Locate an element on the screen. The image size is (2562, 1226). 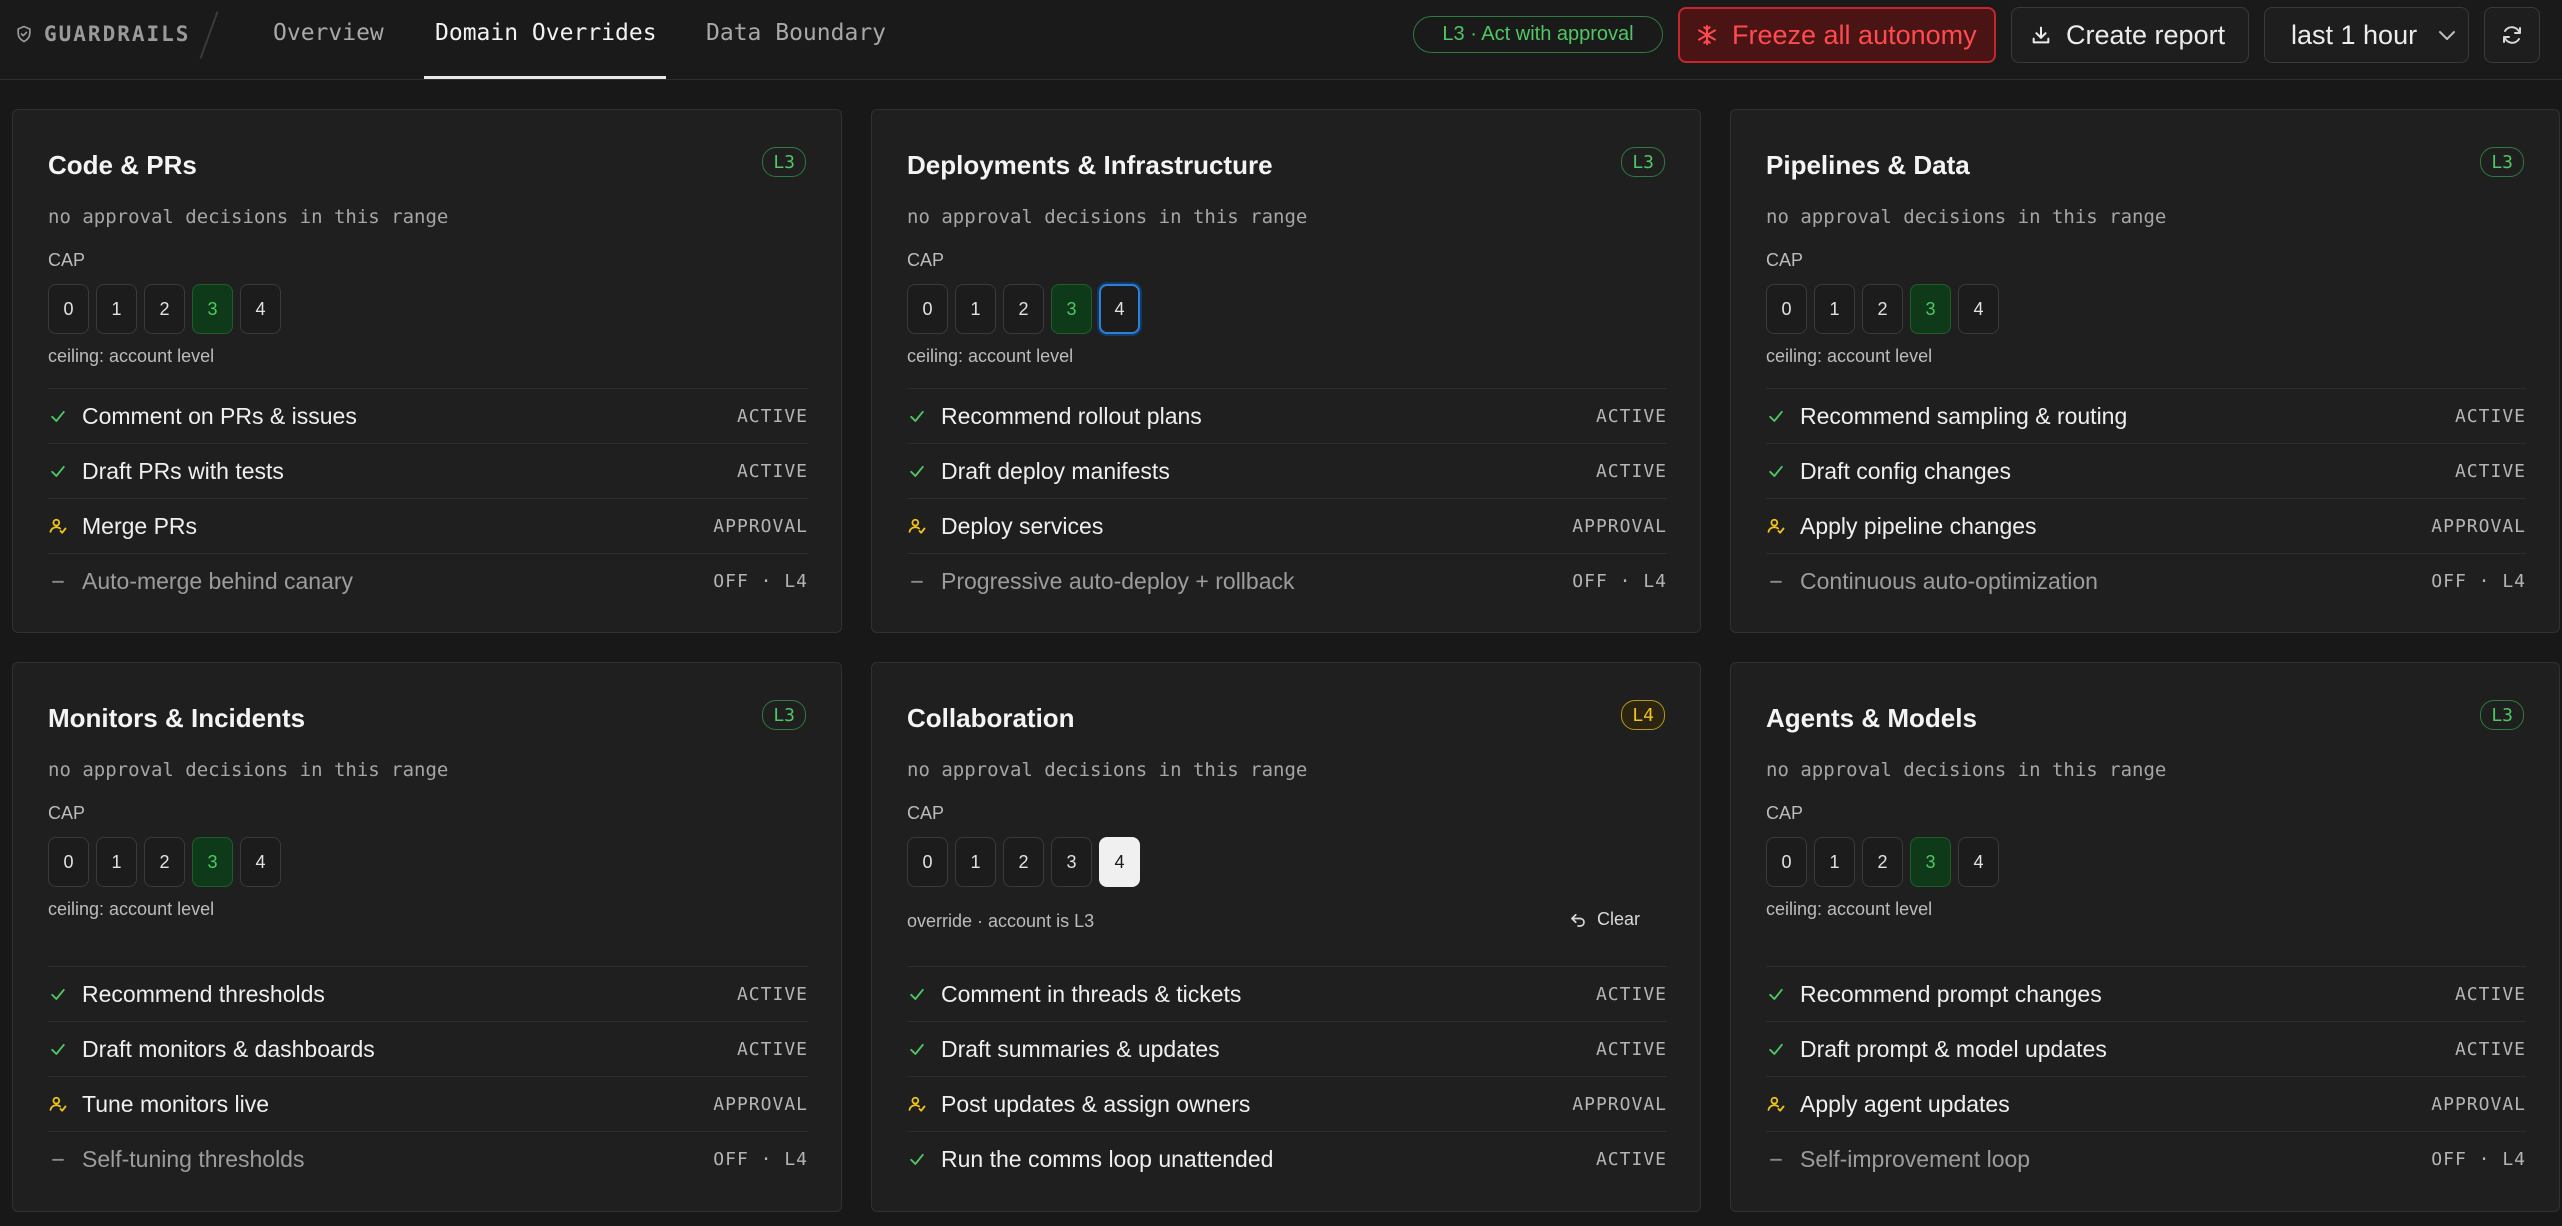
capability-name: Auto-merge behind canary is located at coordinates (218, 580).